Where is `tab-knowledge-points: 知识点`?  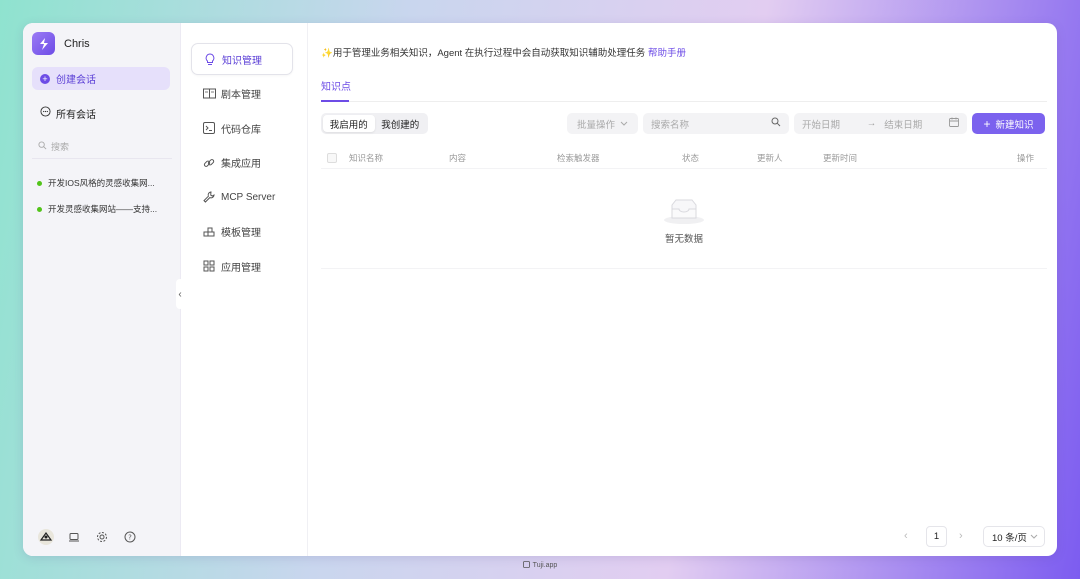
tab-knowledge-points: 知识点 is located at coordinates (336, 85).